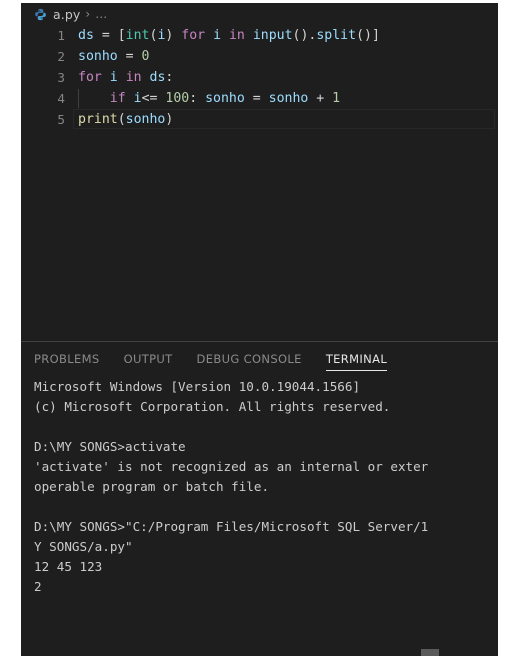 The width and height of the screenshot is (522, 669). What do you see at coordinates (336, 35) in the screenshot?
I see `code-token: split` at bounding box center [336, 35].